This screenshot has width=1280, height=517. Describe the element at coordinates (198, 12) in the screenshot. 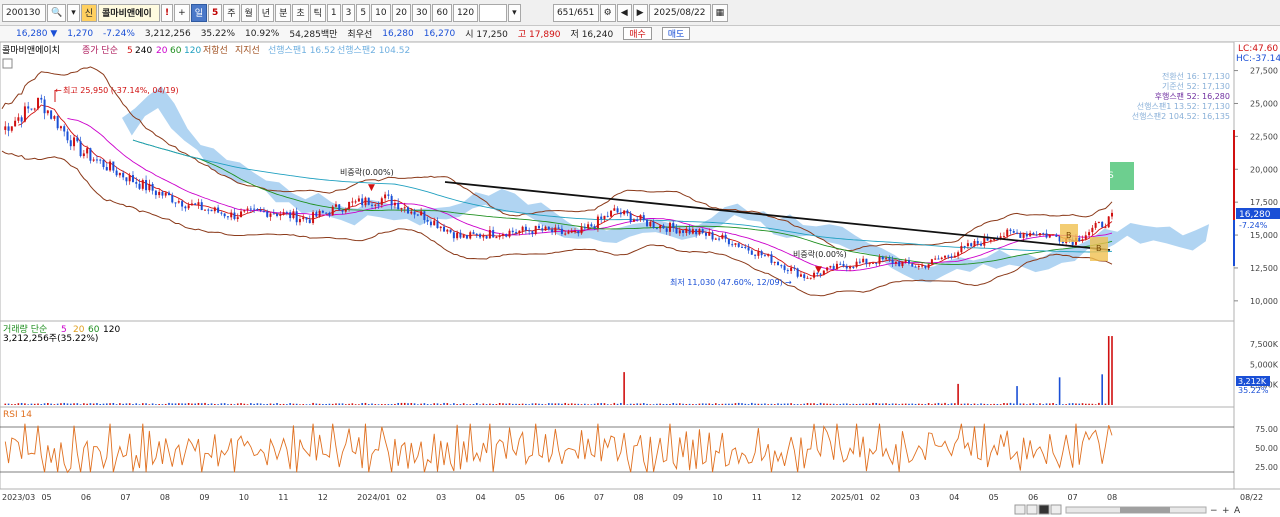

I see `period-day-button: 일` at that location.